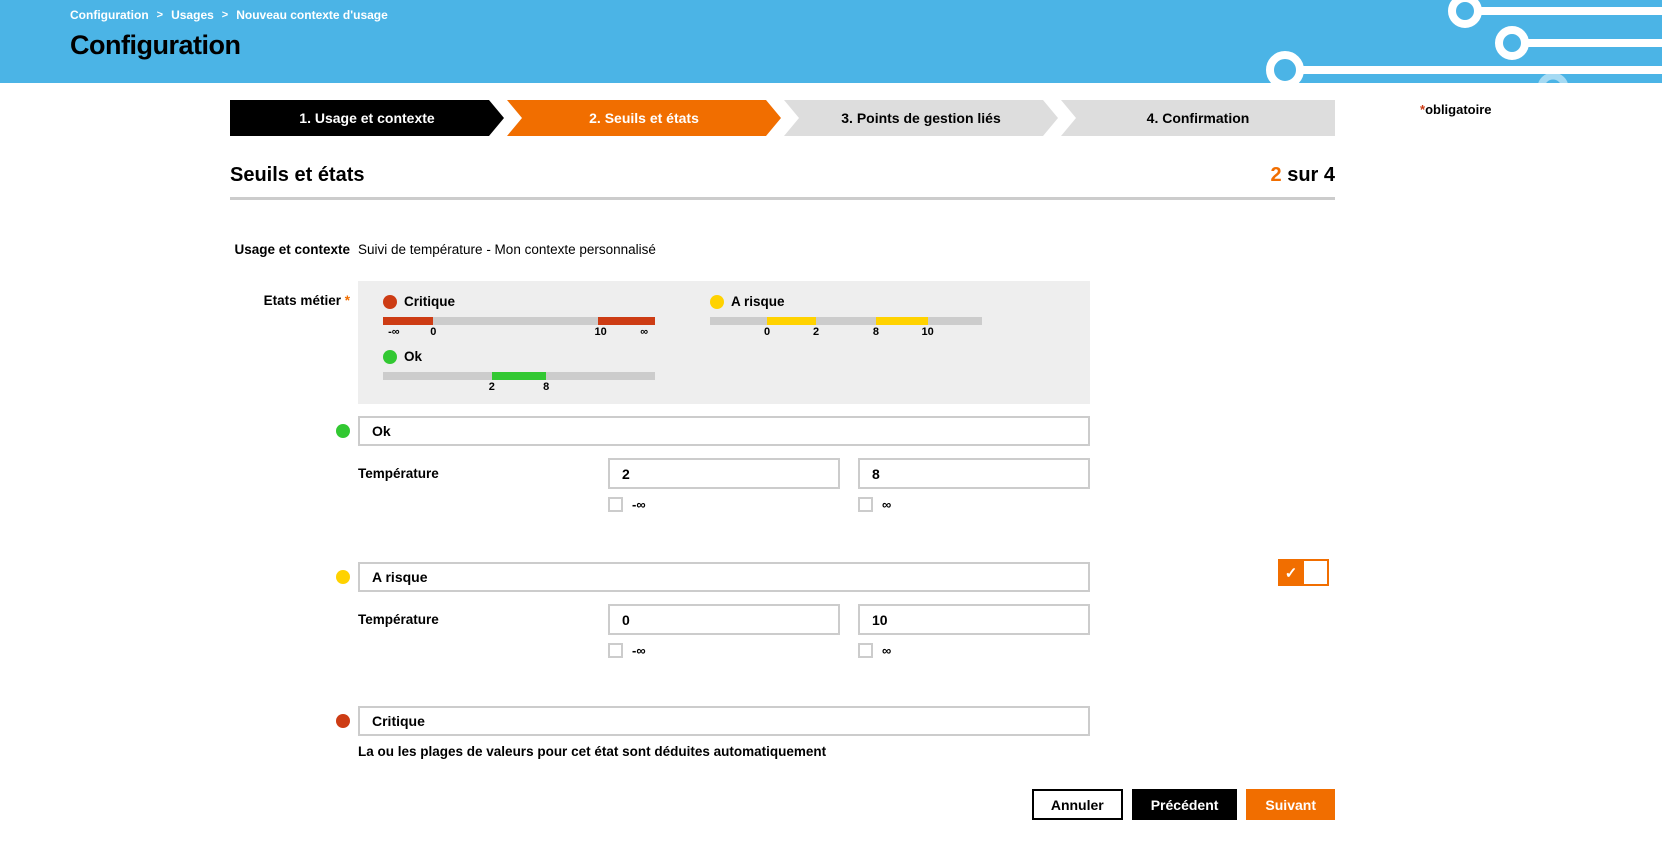 The height and width of the screenshot is (848, 1662). I want to click on critique-state-name: Critique, so click(430, 301).